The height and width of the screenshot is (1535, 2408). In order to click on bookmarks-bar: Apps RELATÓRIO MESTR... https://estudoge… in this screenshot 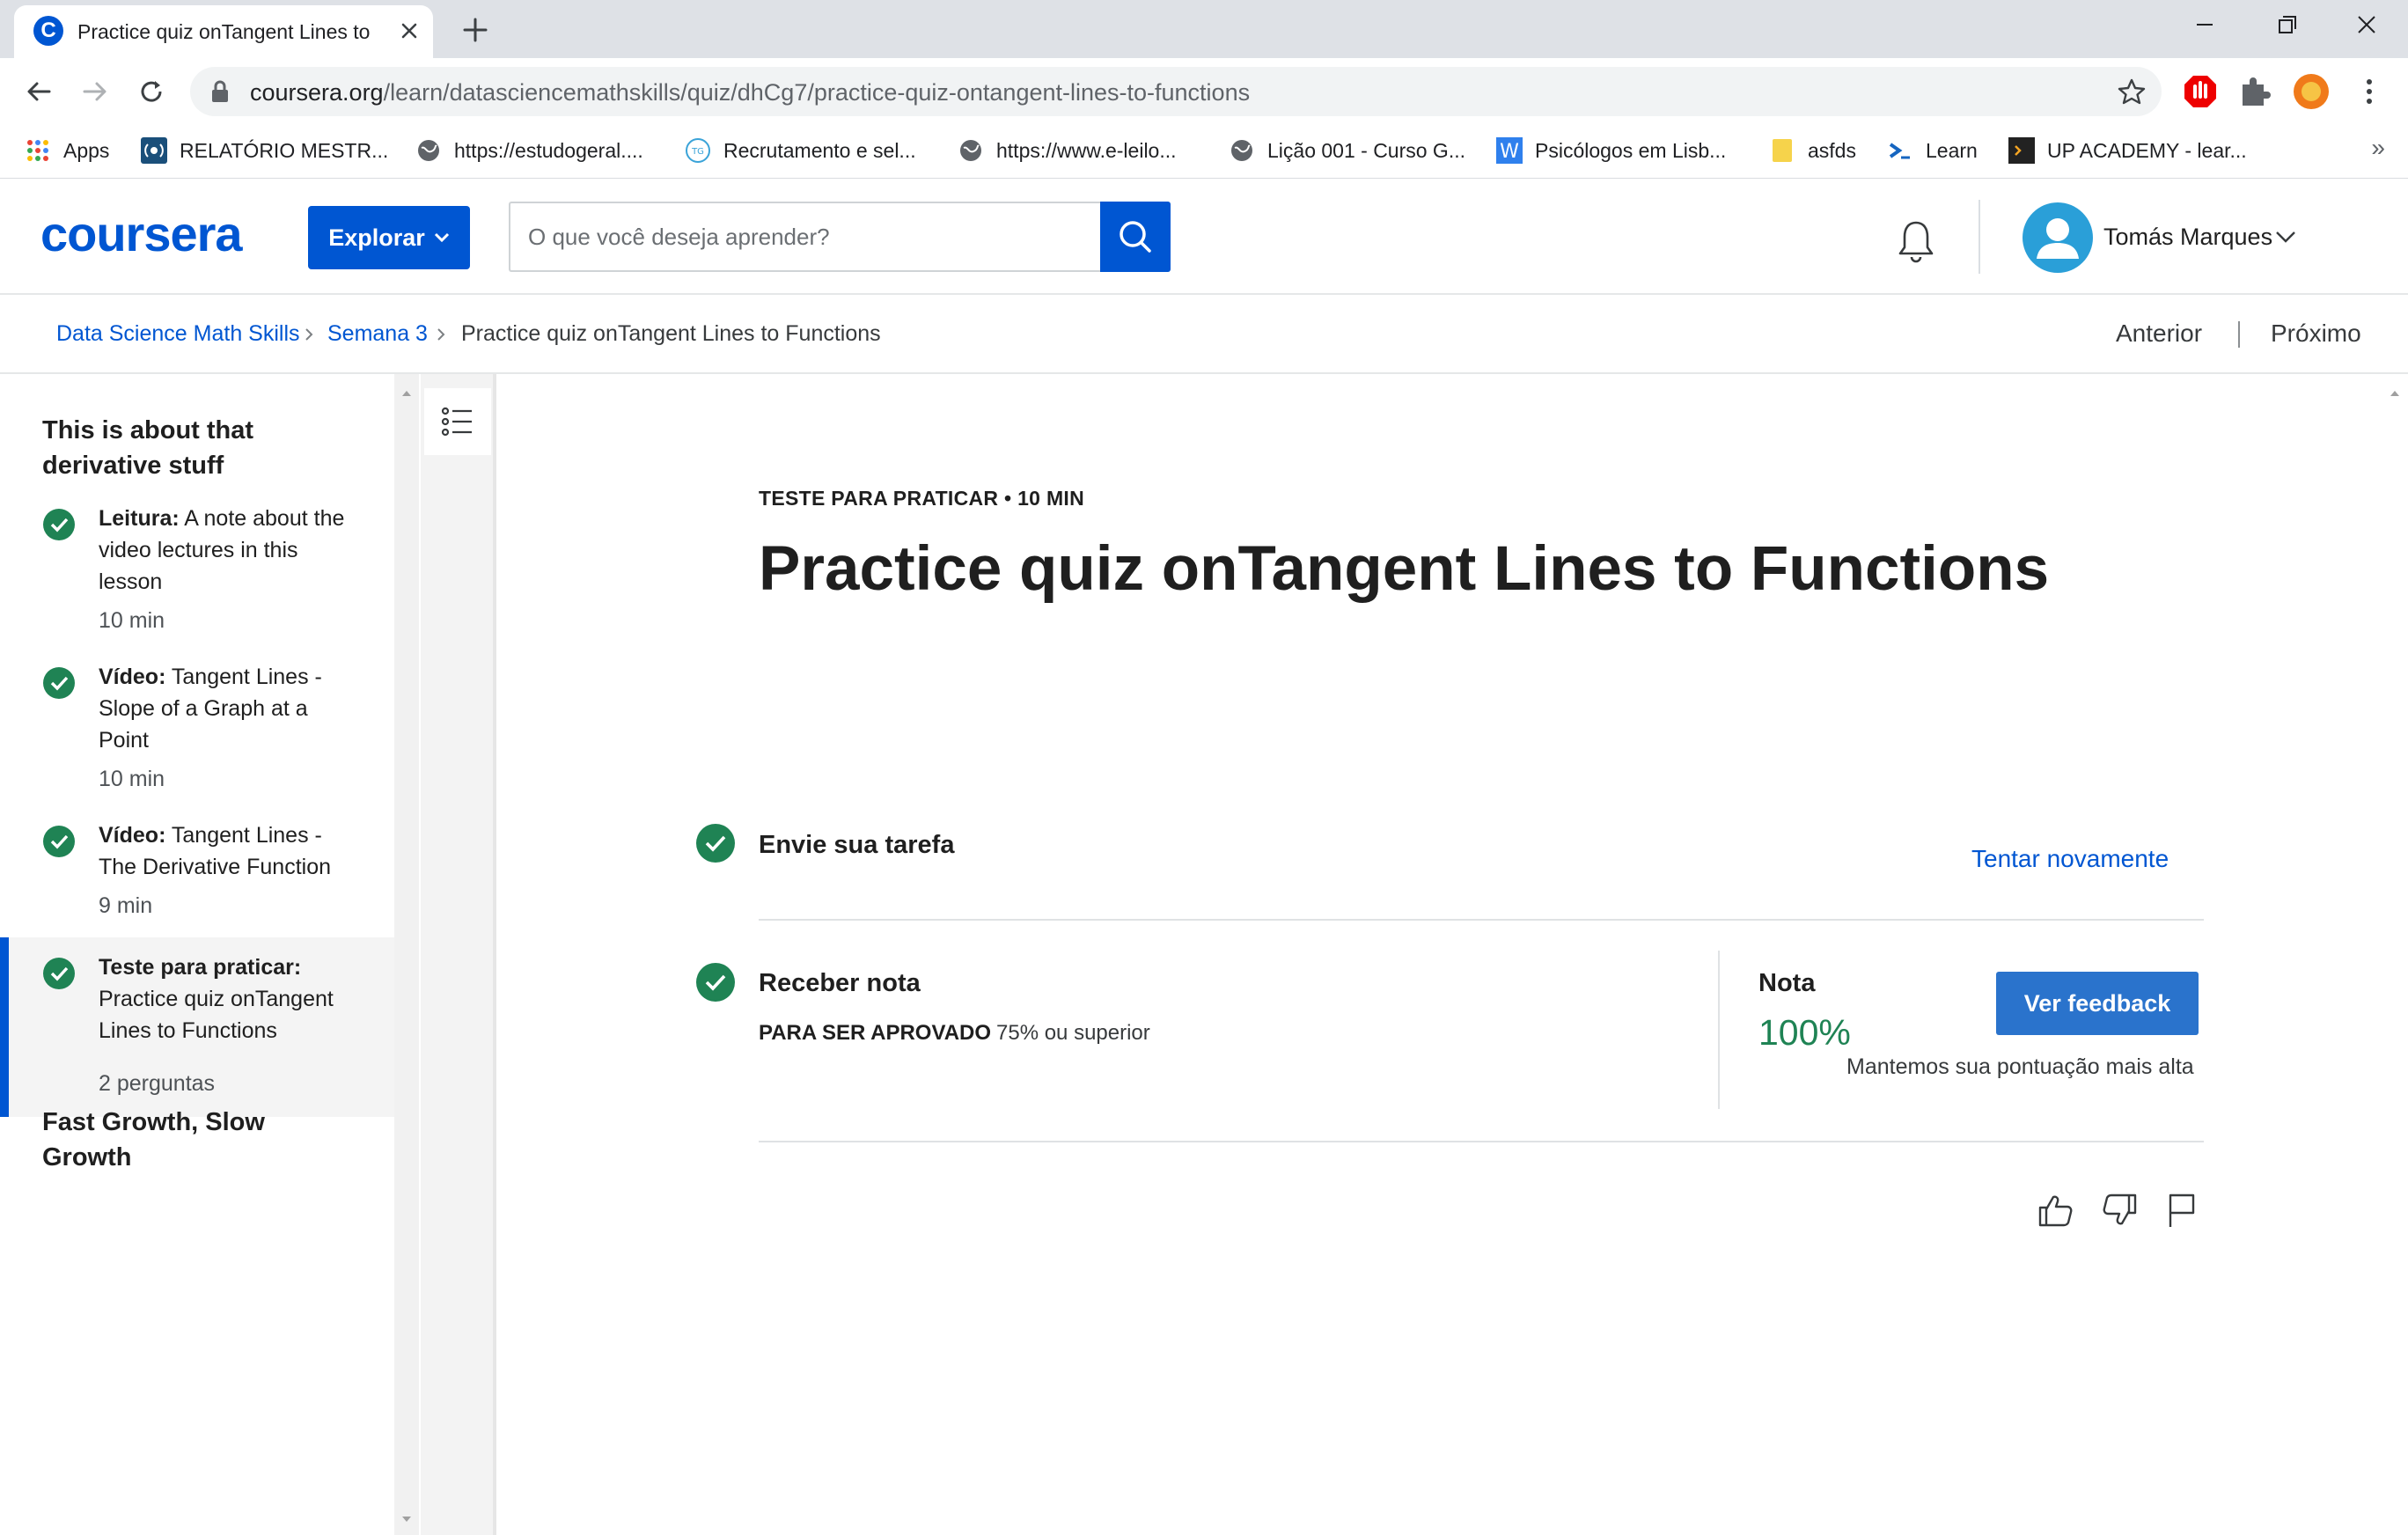, I will do `click(1204, 152)`.